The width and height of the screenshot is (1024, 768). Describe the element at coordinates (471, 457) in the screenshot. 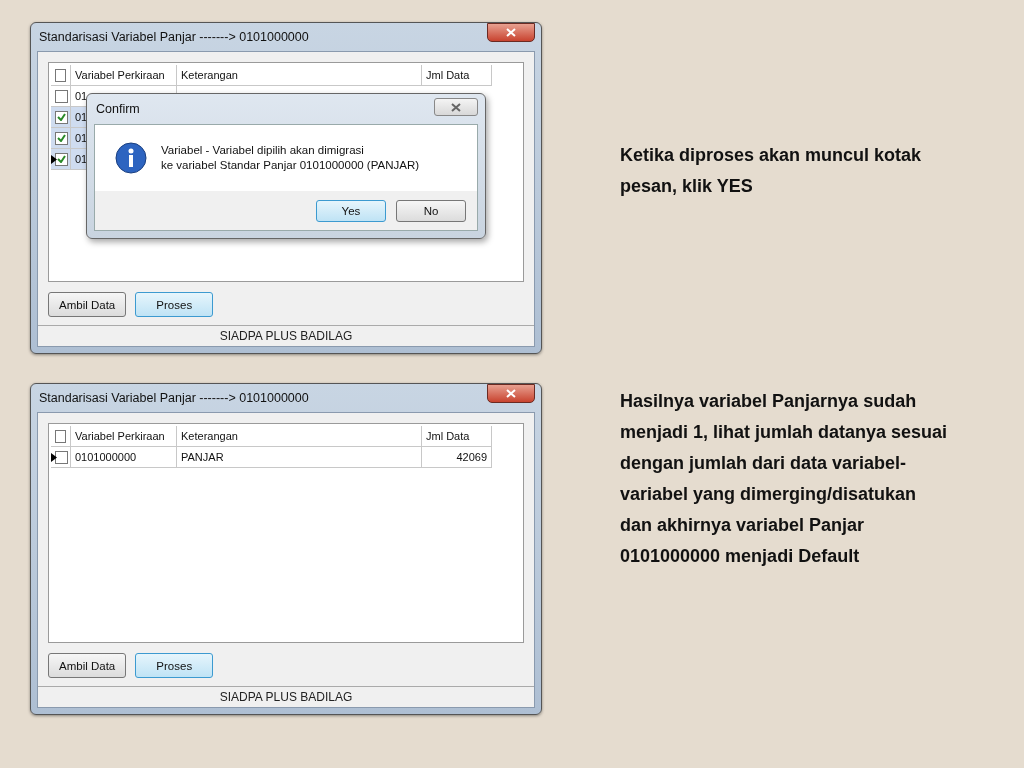

I see `table-cell: 42069` at that location.